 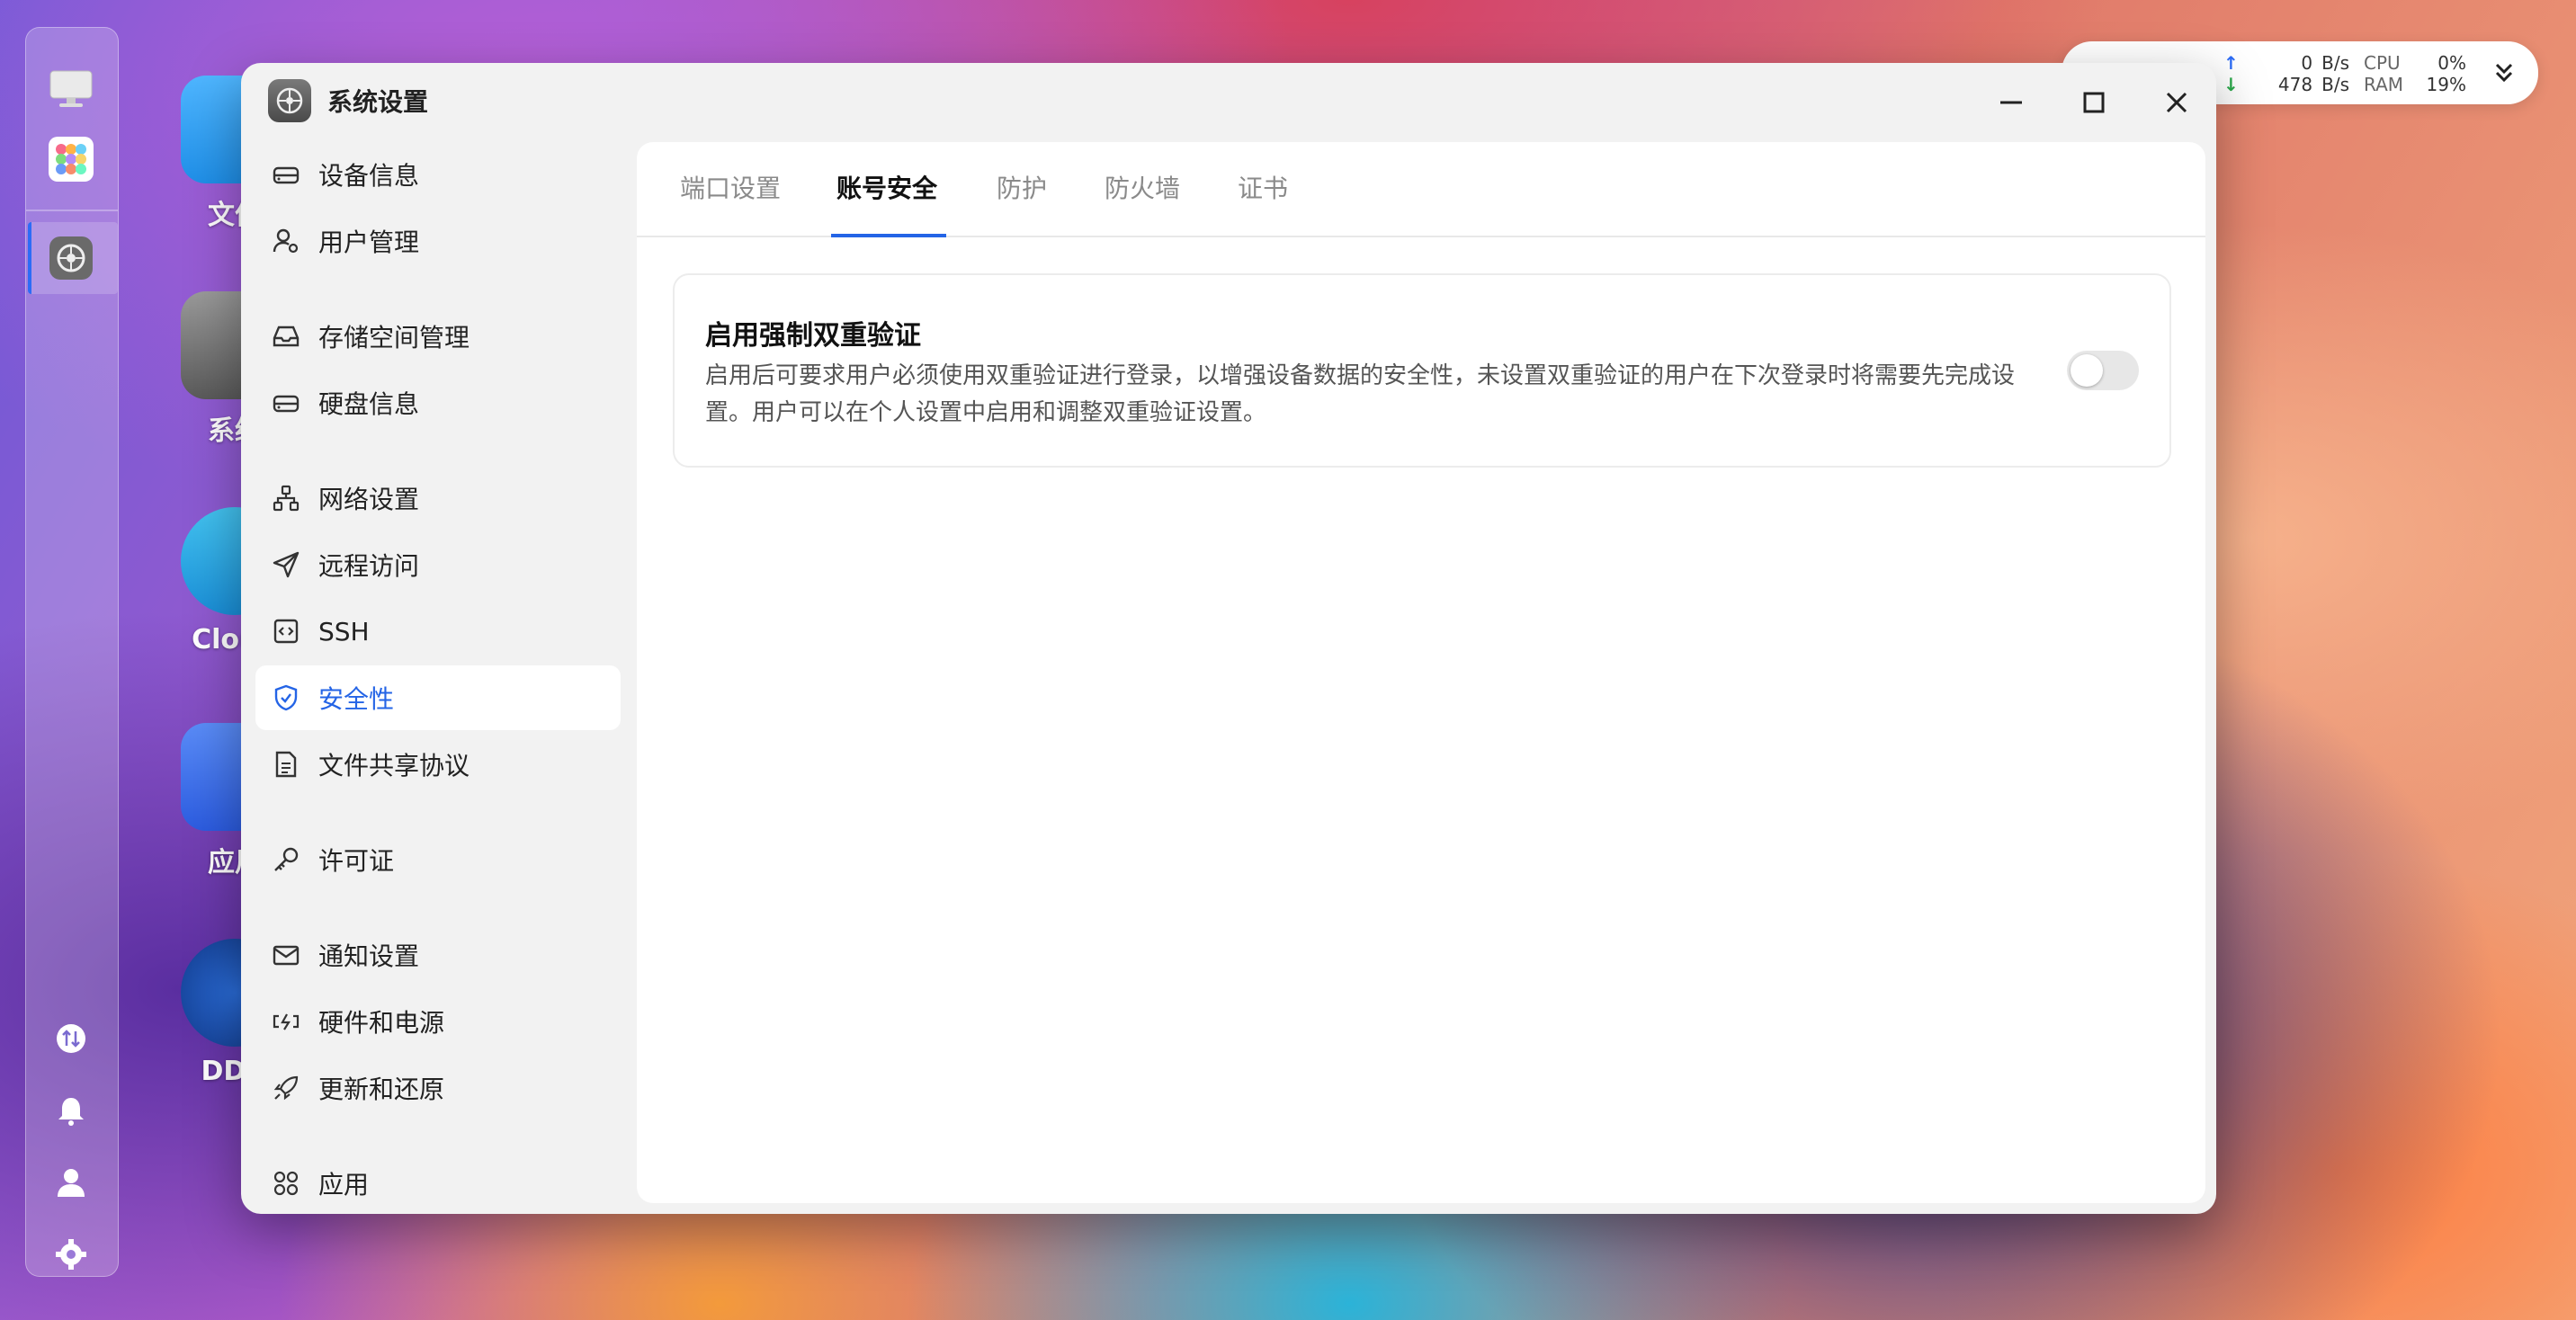 I want to click on app-center-icon, so click(x=71, y=159).